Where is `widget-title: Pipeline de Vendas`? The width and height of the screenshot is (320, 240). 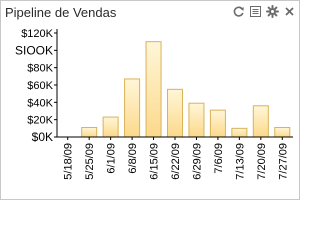
widget-title: Pipeline de Vendas is located at coordinates (61, 12).